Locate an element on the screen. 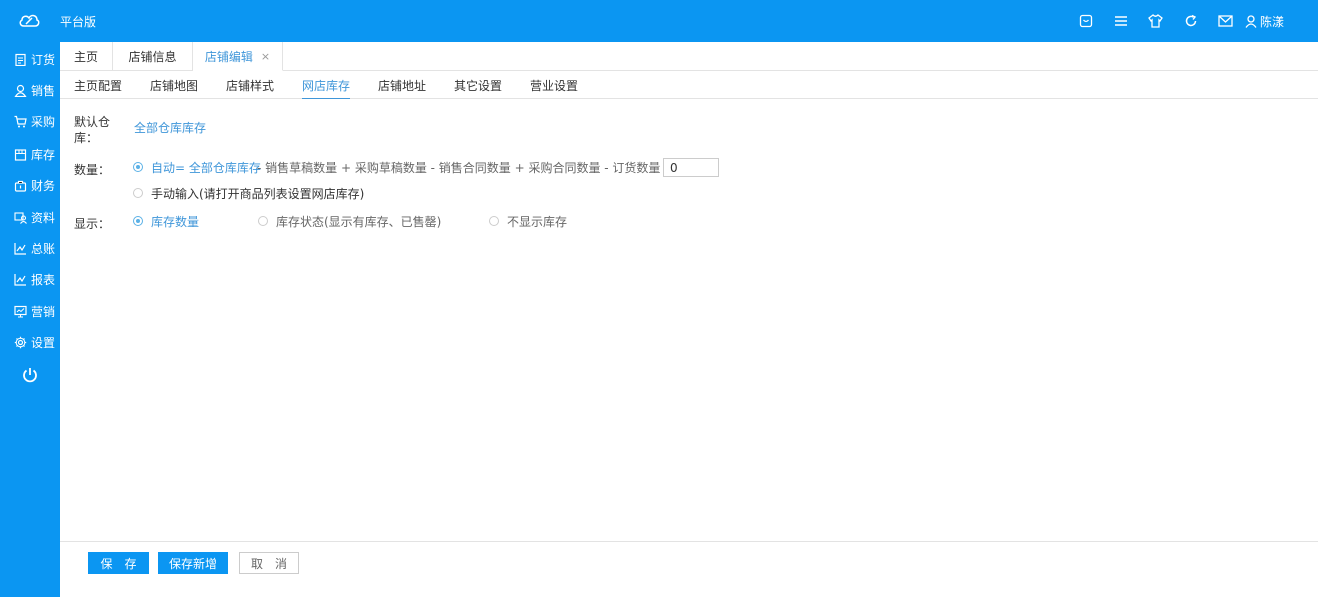  sidebar-item-label: 资料 is located at coordinates (43, 217).